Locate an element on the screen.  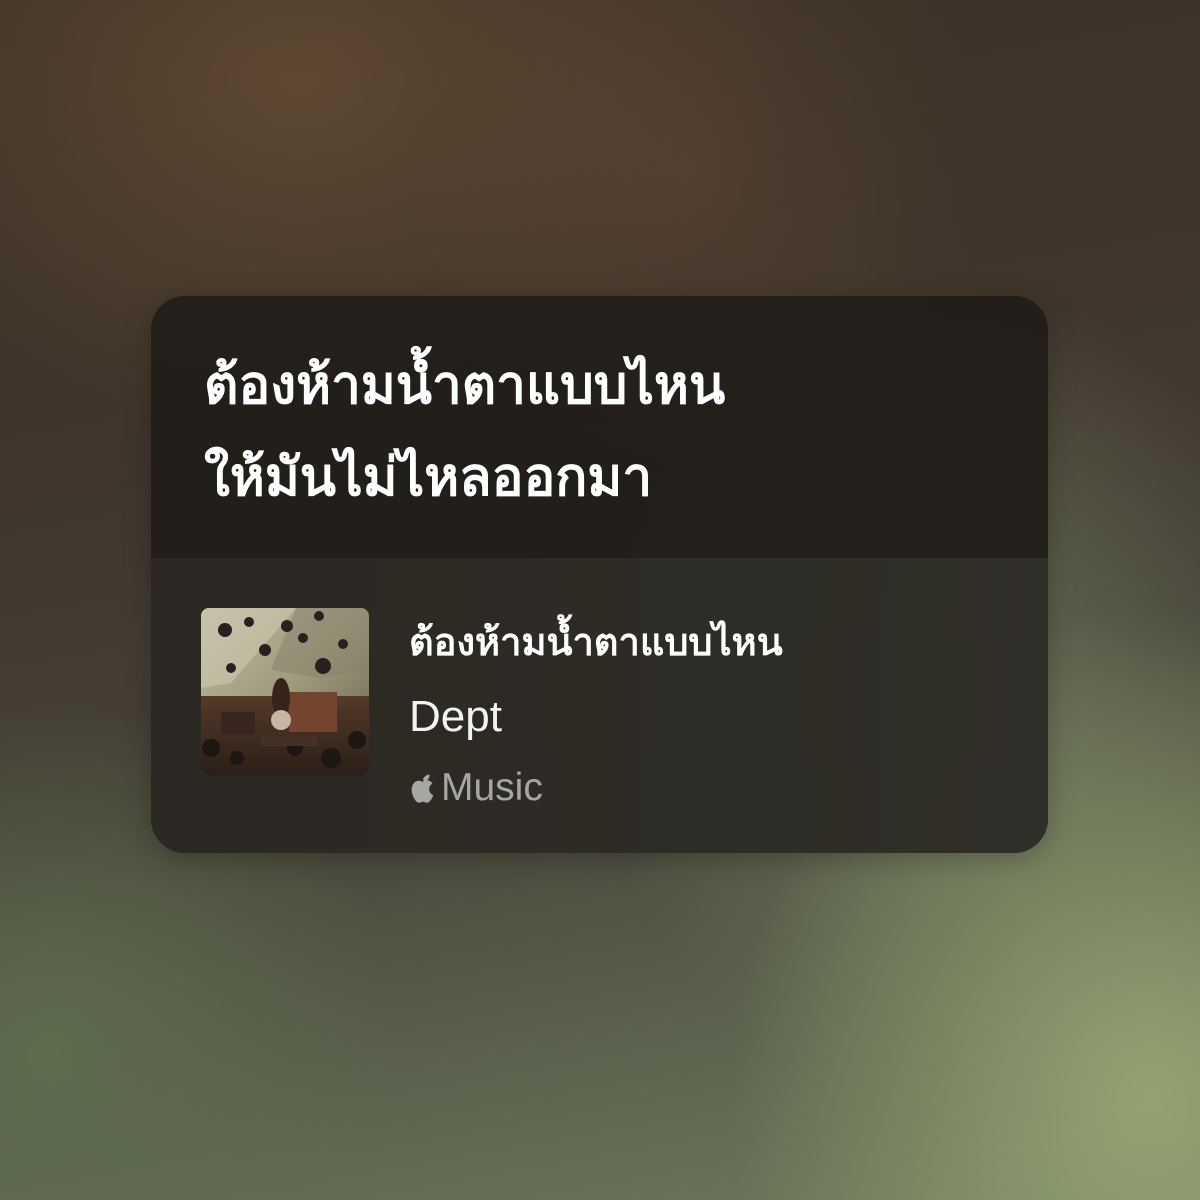
apple-music-brand: Music is located at coordinates (475, 788).